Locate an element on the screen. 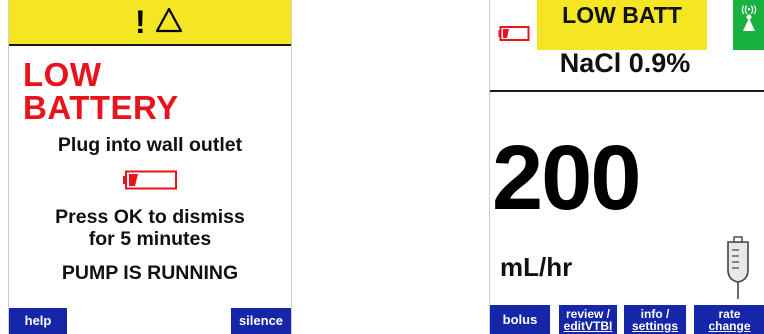  info-label-line1: info / is located at coordinates (655, 313).